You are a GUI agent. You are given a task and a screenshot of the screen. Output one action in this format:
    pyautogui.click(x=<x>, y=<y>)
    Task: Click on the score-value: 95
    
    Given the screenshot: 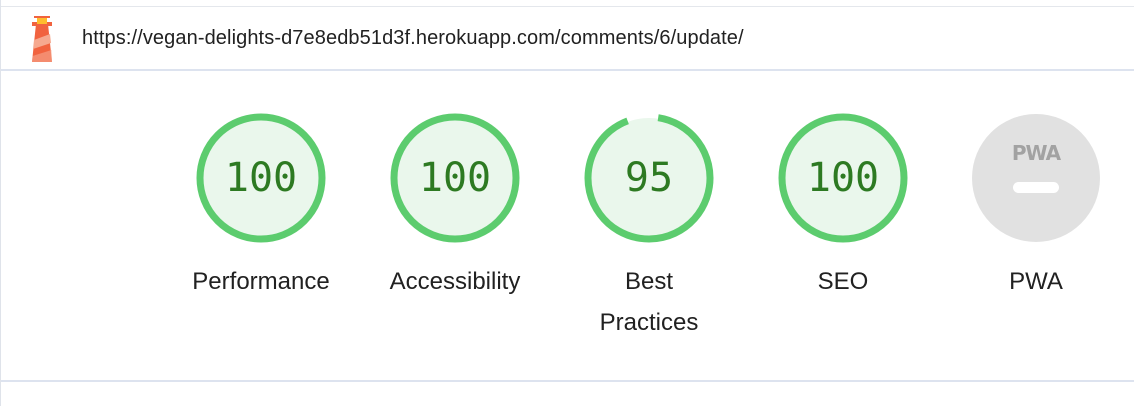 What is the action you would take?
    pyautogui.click(x=649, y=178)
    